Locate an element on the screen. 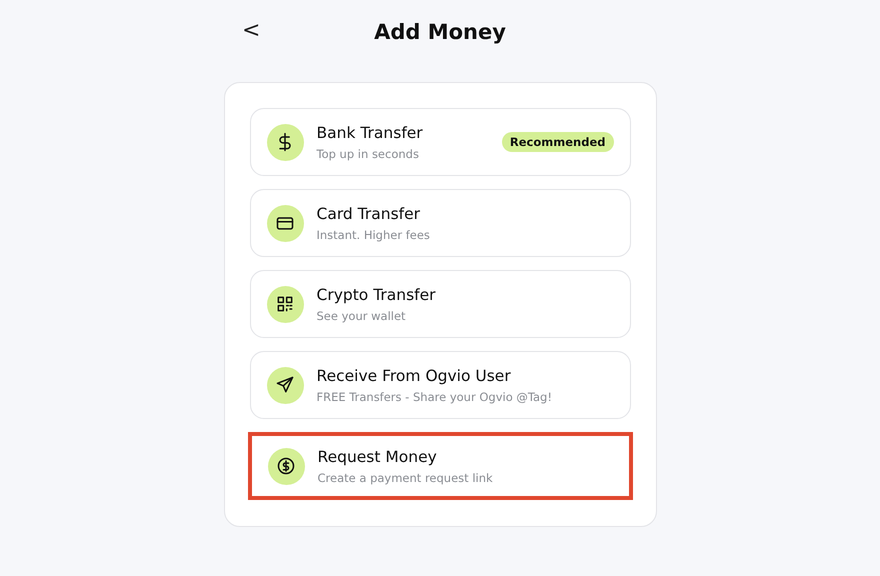 This screenshot has width=880, height=576. option-title: Request Money is located at coordinates (378, 457).